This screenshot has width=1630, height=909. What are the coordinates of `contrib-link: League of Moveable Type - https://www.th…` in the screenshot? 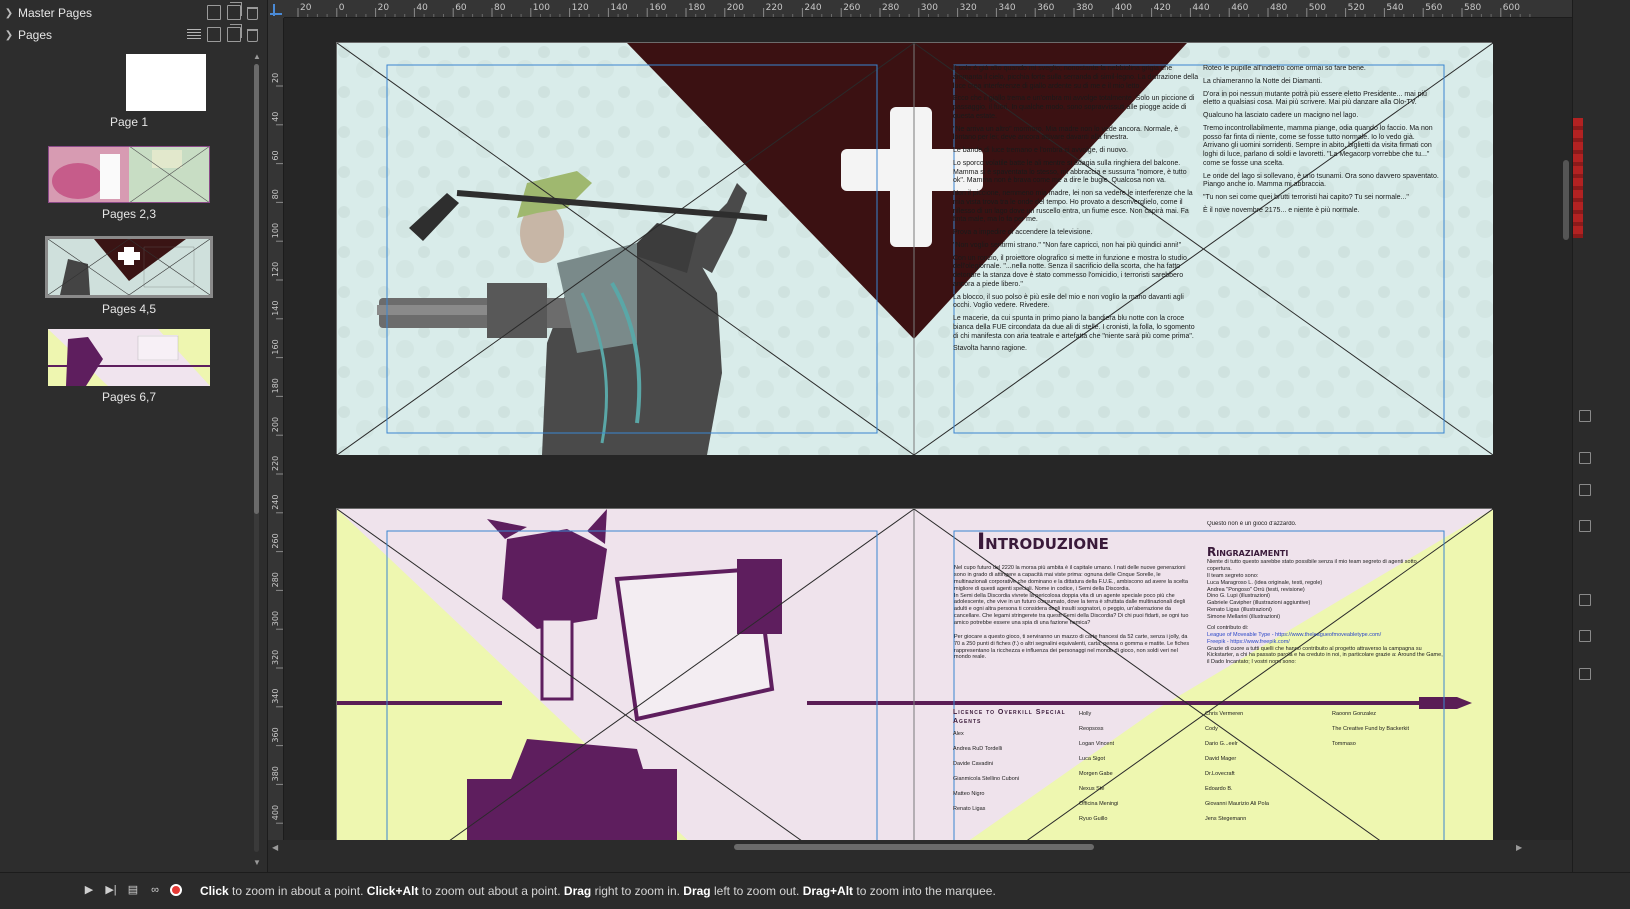 It's located at (1325, 635).